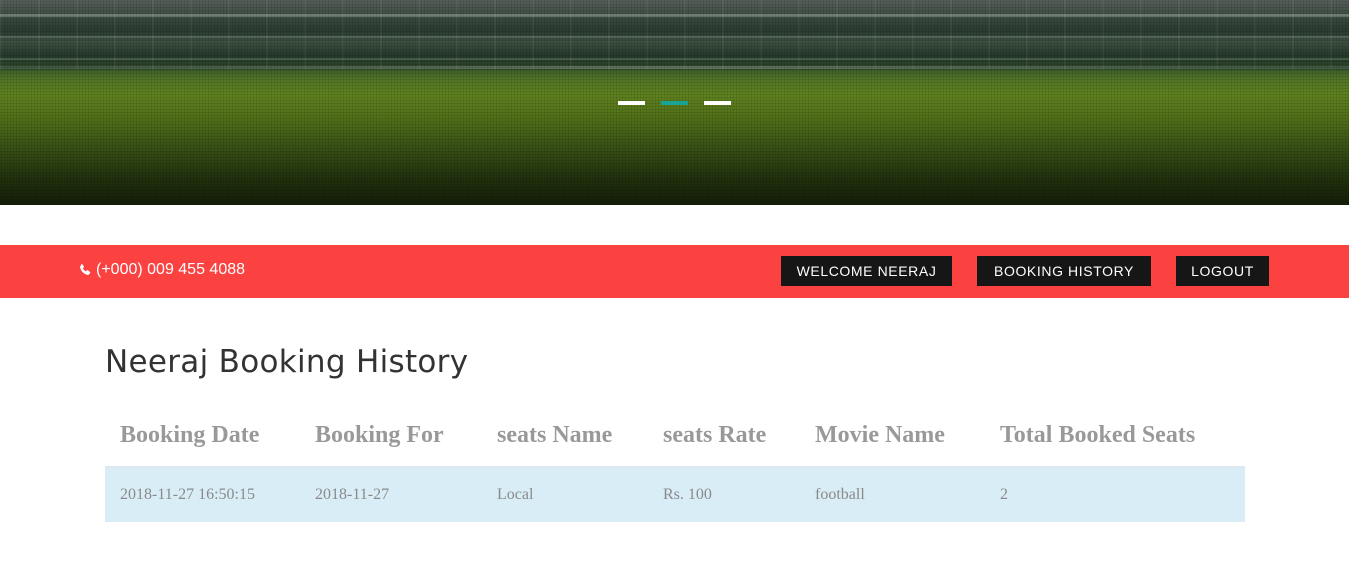  What do you see at coordinates (724, 436) in the screenshot?
I see `column-header-seats-rate: seats Rate` at bounding box center [724, 436].